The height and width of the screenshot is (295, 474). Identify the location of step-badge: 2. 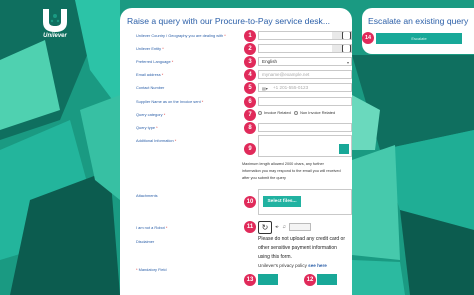
(250, 49).